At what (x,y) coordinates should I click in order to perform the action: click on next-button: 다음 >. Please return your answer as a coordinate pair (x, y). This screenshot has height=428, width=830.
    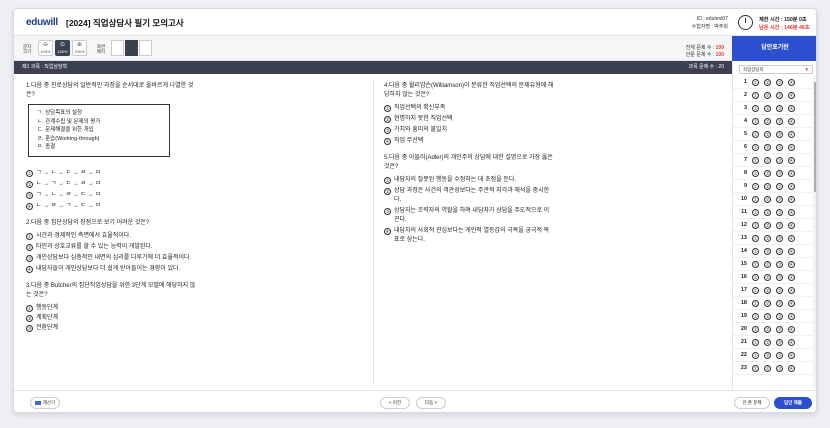
    Looking at the image, I should click on (431, 403).